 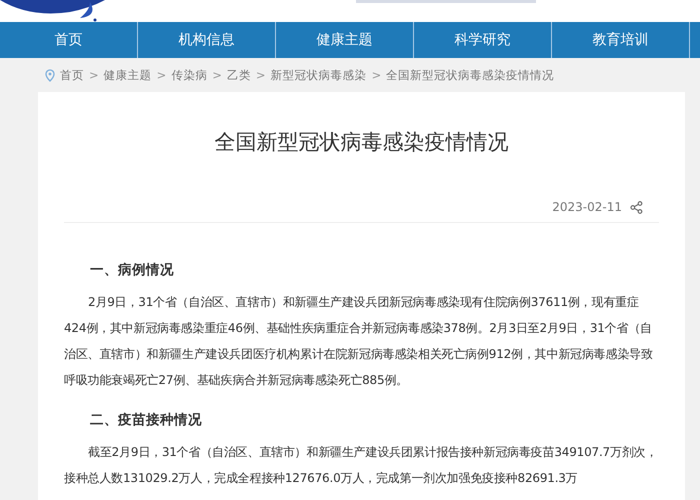 What do you see at coordinates (470, 75) in the screenshot?
I see `breadcrumb-link: 全国新型冠状病毒感染疫情情况` at bounding box center [470, 75].